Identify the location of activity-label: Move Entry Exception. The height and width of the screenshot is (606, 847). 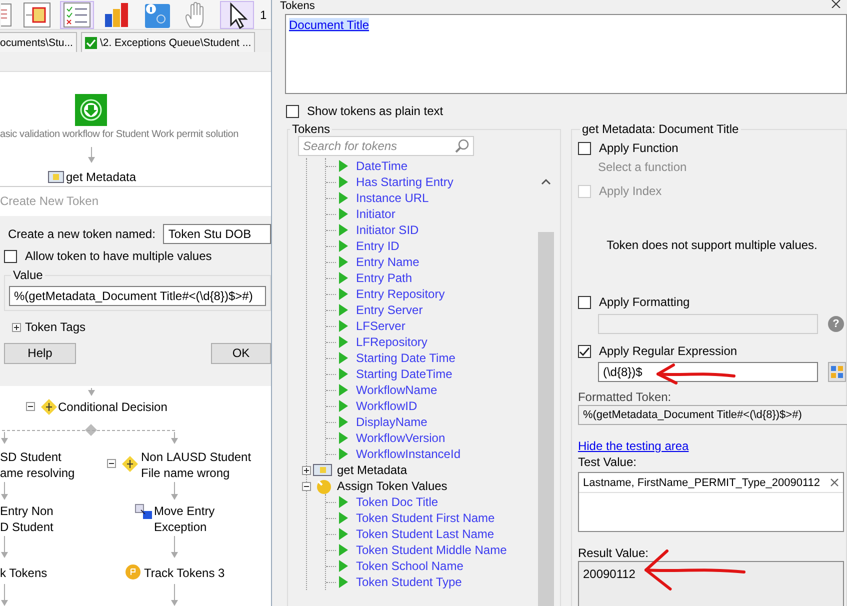
(184, 519).